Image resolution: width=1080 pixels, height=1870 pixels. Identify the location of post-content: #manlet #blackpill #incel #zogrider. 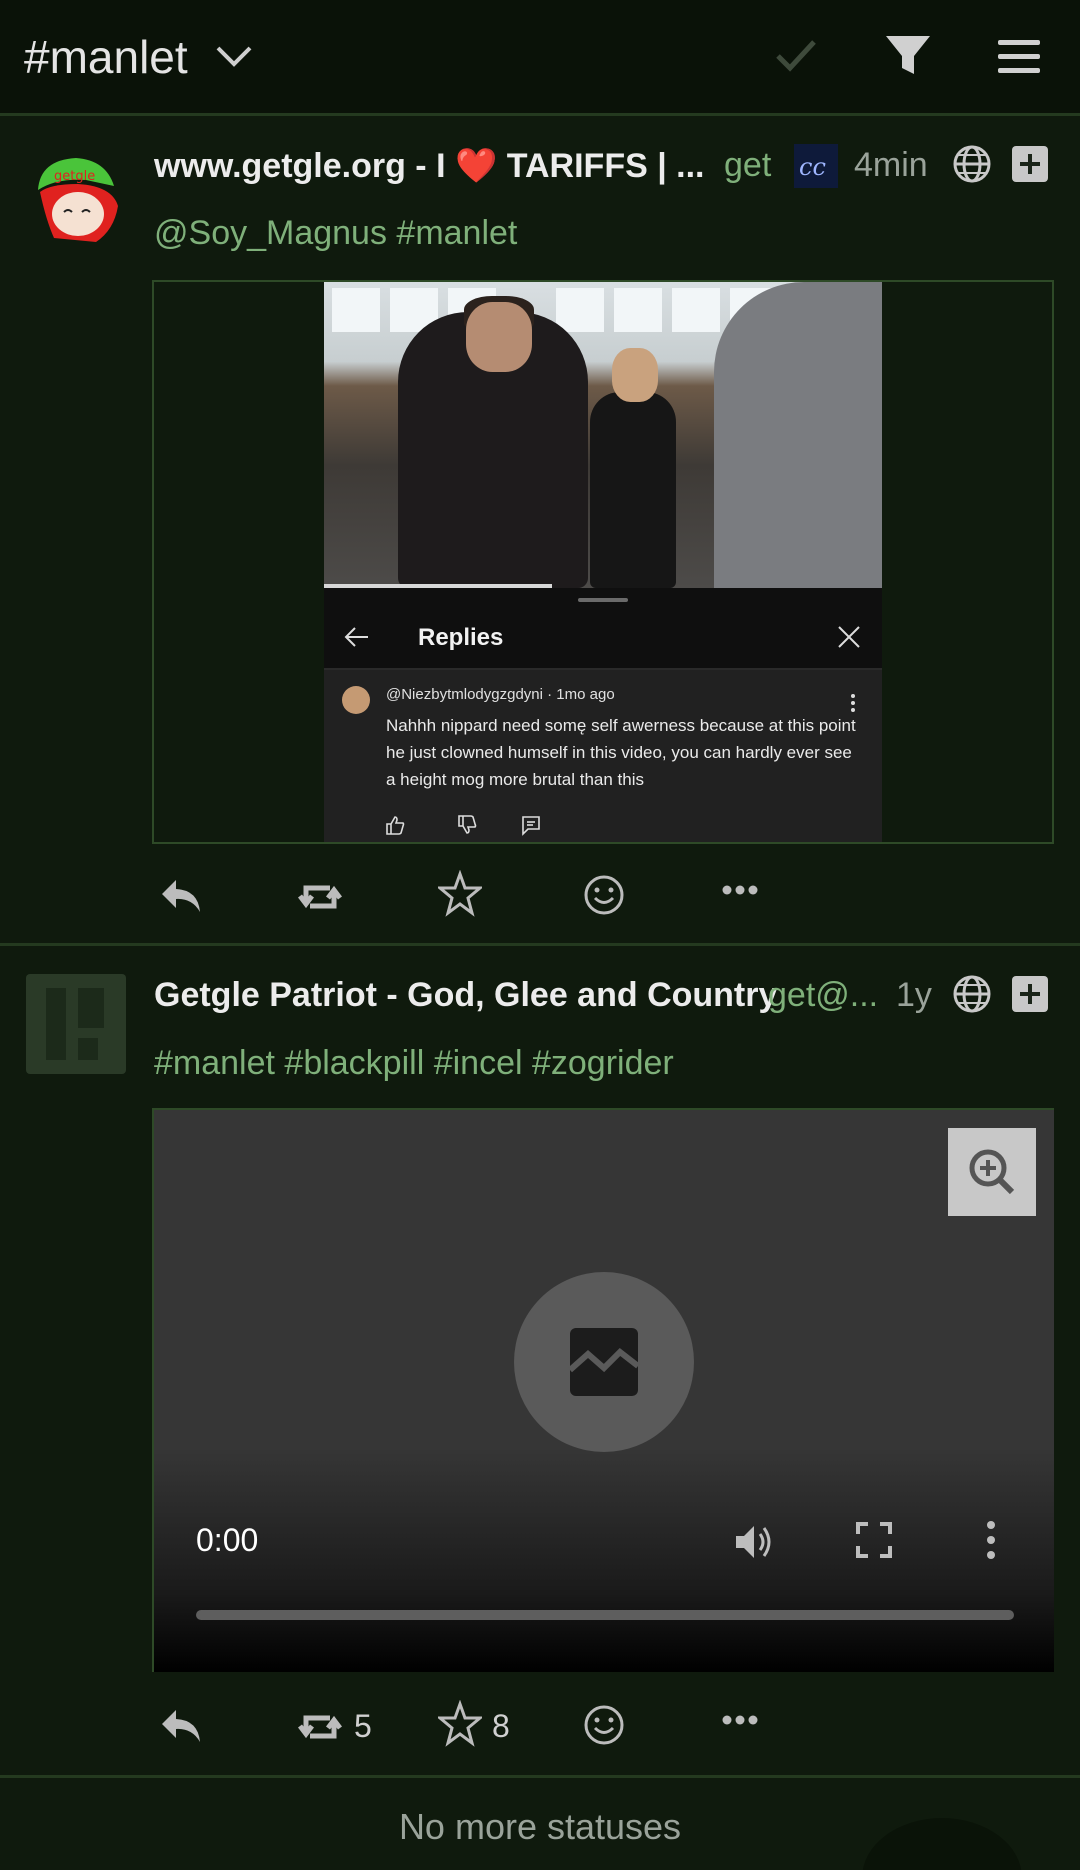
(414, 1063).